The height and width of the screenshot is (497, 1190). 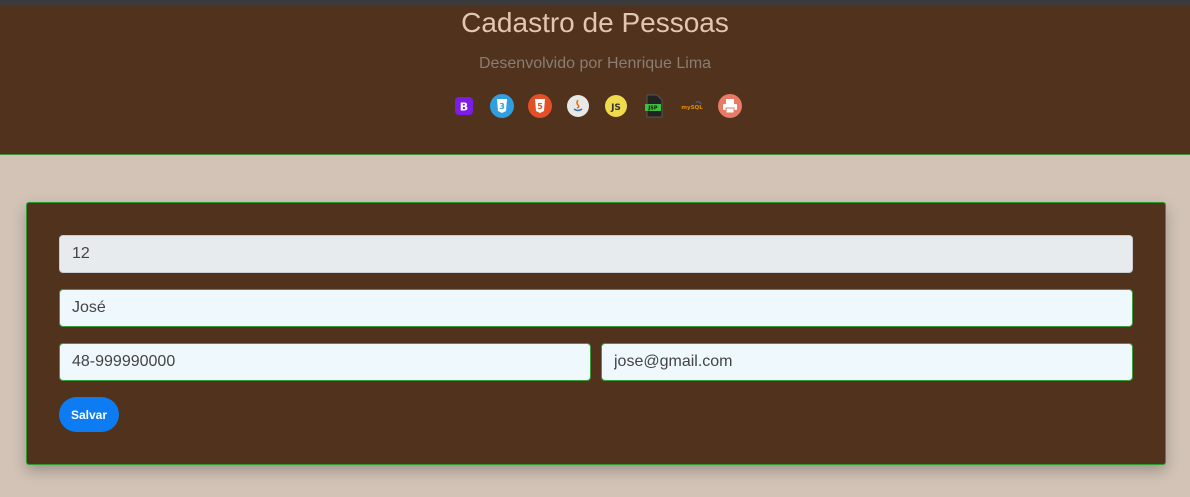 I want to click on java-icon, so click(x=578, y=106).